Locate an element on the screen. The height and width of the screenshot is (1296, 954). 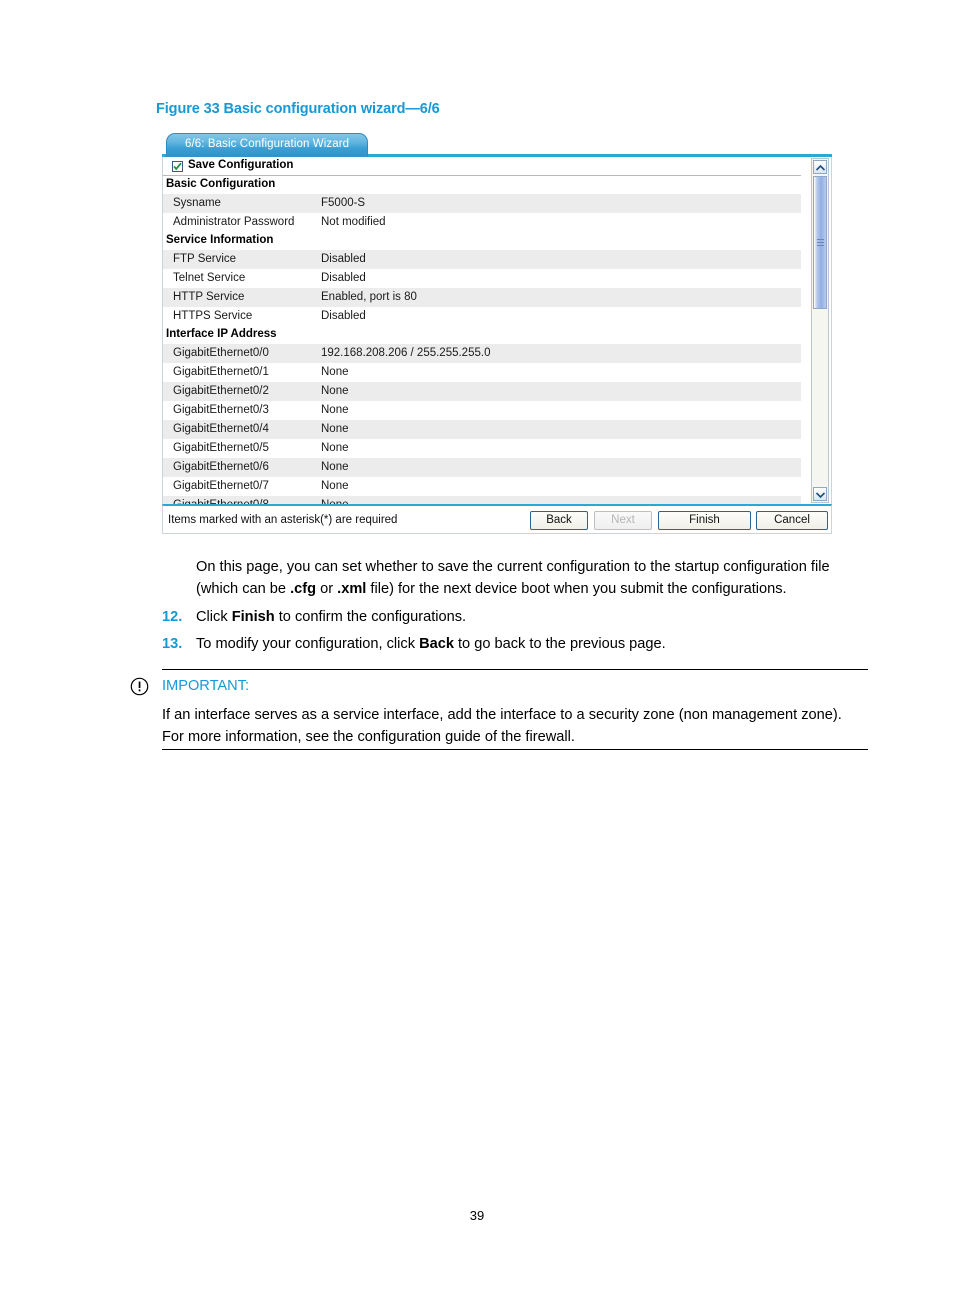
table-row: HTTPS Service Disabled is located at coordinates (482, 316).